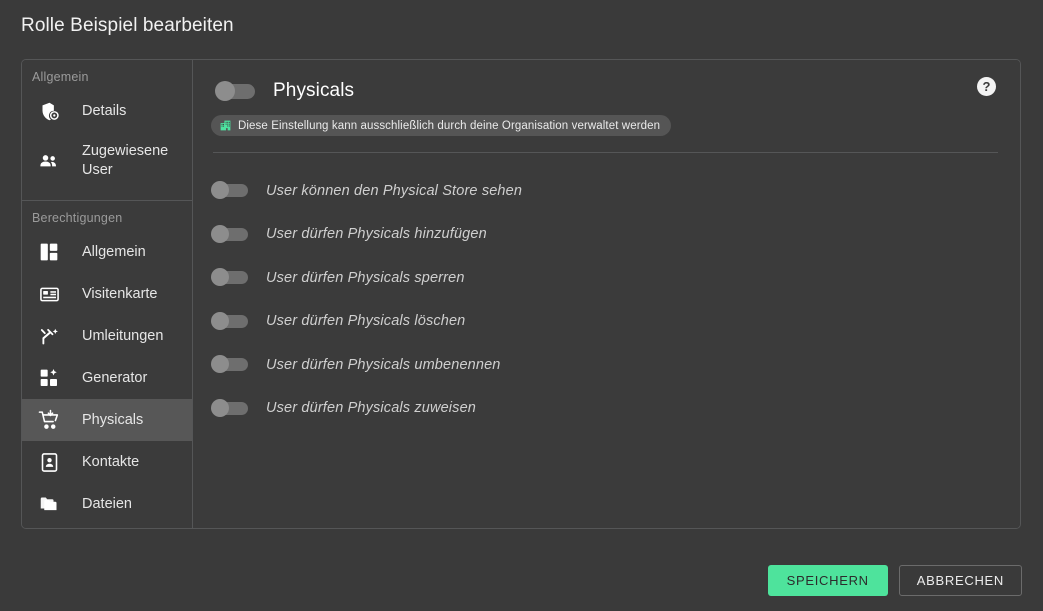  Describe the element at coordinates (49, 161) in the screenshot. I see `users-icon` at that location.